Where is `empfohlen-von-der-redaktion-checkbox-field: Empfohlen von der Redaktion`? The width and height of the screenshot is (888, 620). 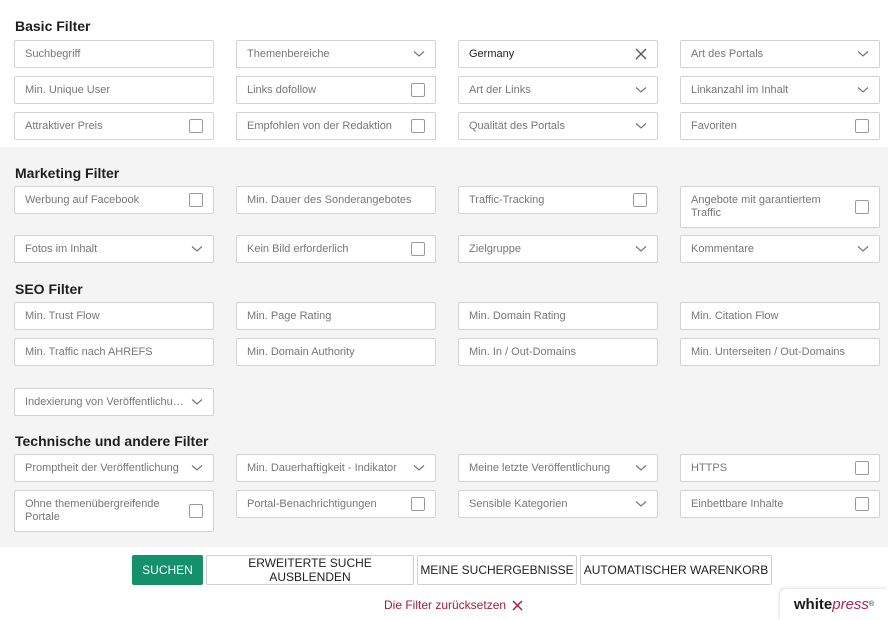 empfohlen-von-der-redaktion-checkbox-field: Empfohlen von der Redaktion is located at coordinates (336, 126).